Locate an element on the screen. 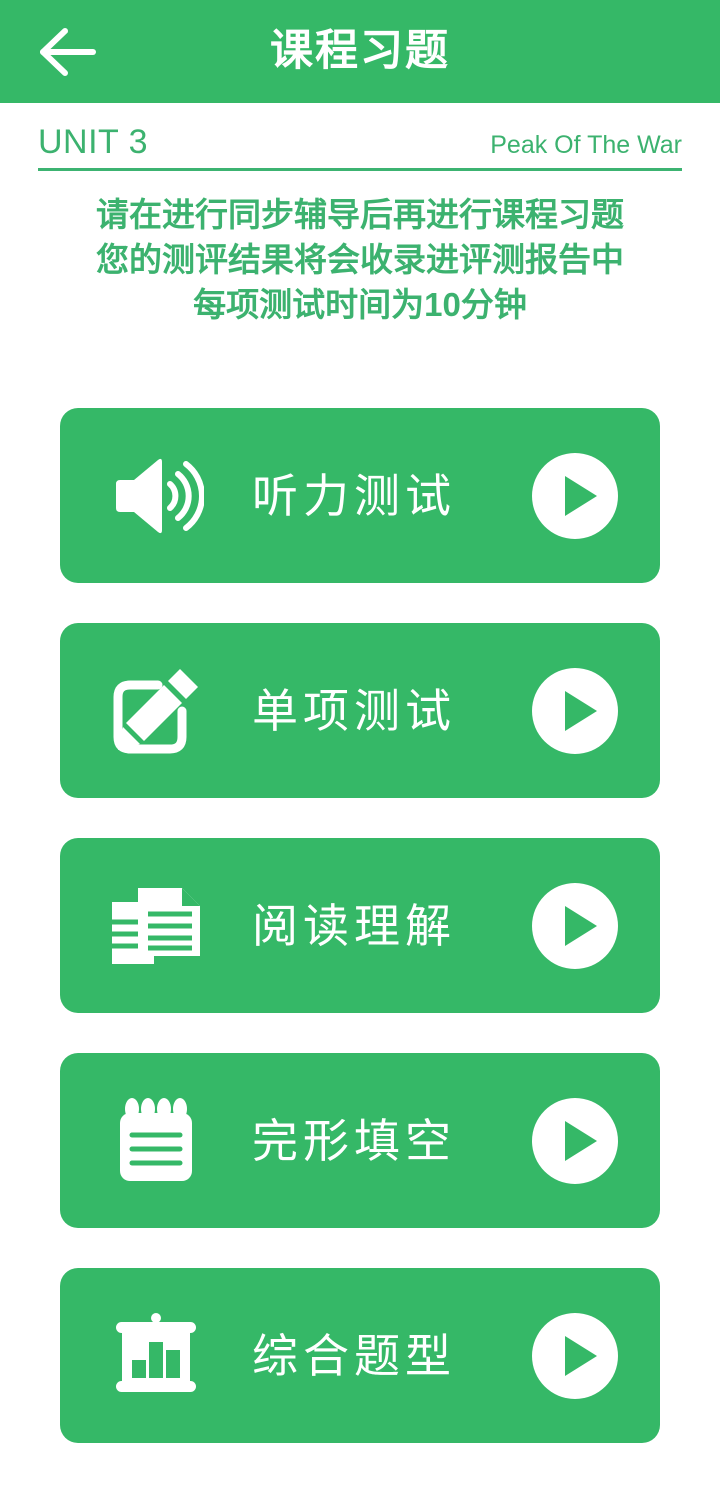 This screenshot has height=1500, width=720. test-label: 单项测试 is located at coordinates (354, 710).